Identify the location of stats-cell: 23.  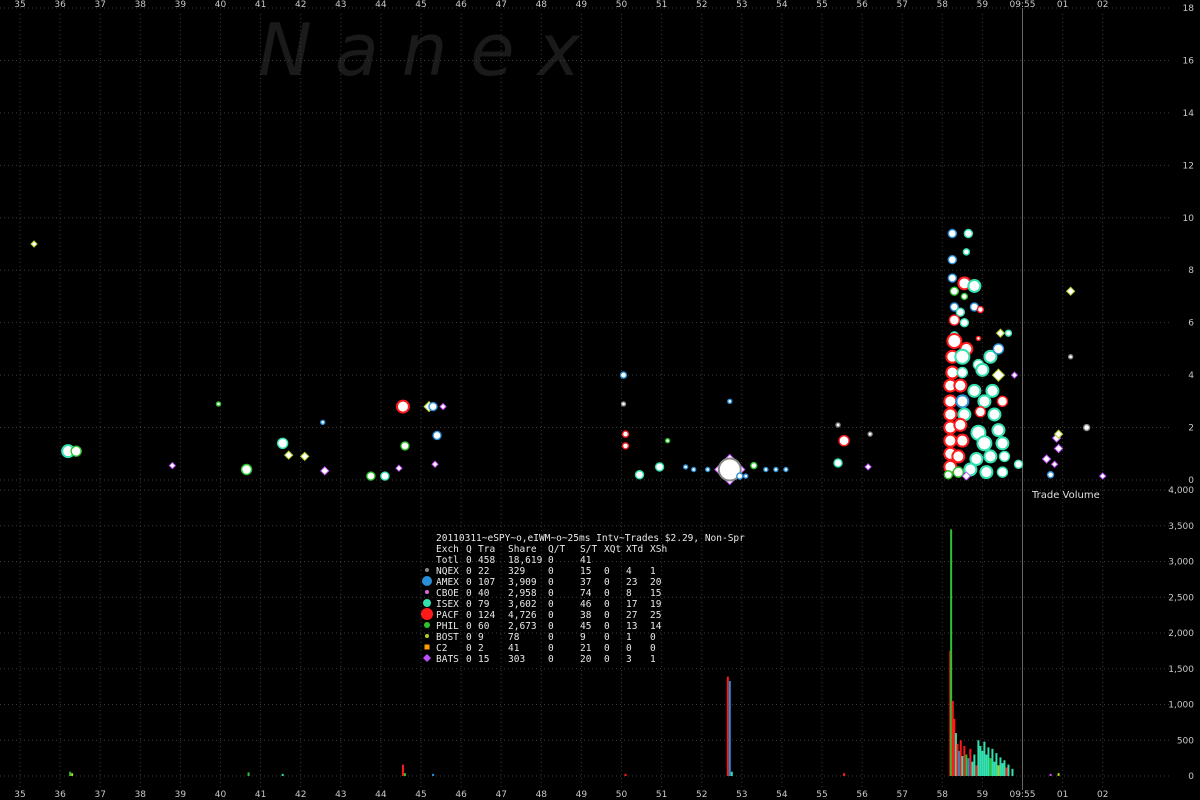
(631, 582).